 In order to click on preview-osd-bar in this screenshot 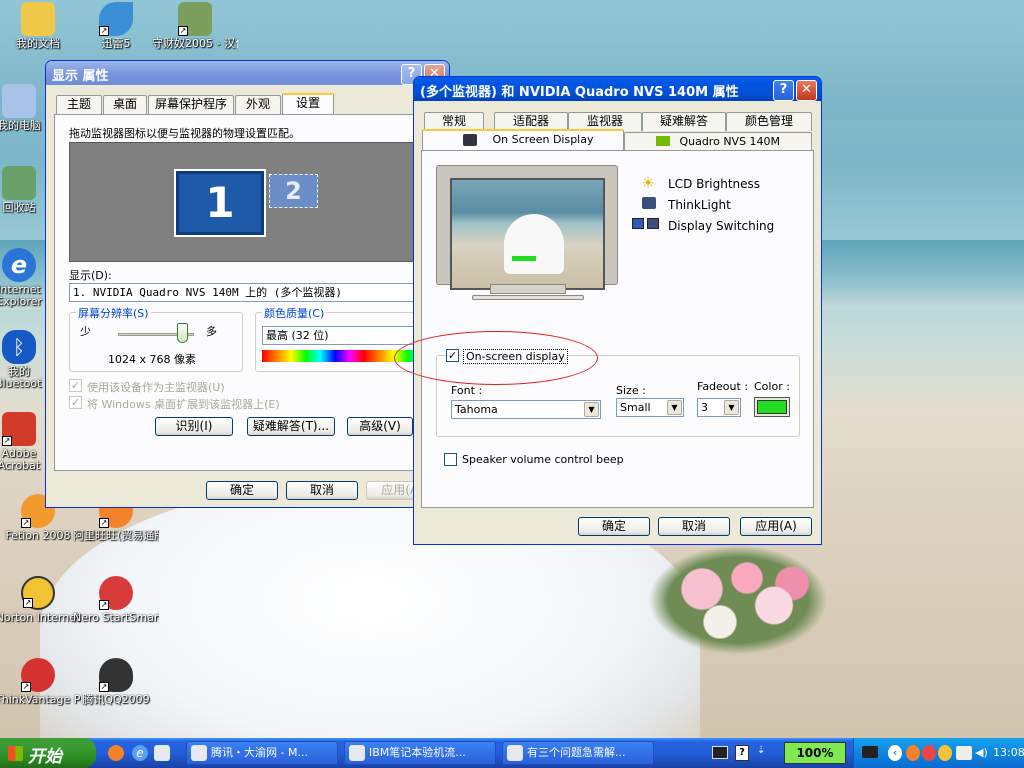, I will do `click(524, 258)`.